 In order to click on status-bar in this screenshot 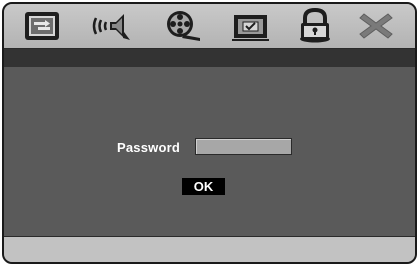, I will do `click(209, 249)`.